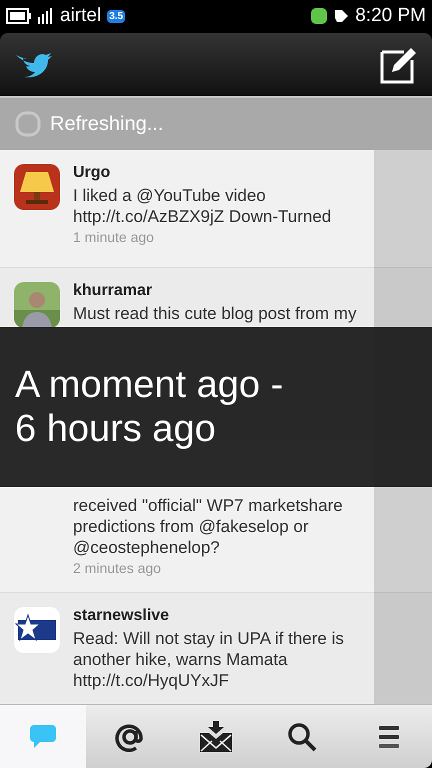 This screenshot has height=768, width=432. I want to click on compose-icon, so click(399, 65).